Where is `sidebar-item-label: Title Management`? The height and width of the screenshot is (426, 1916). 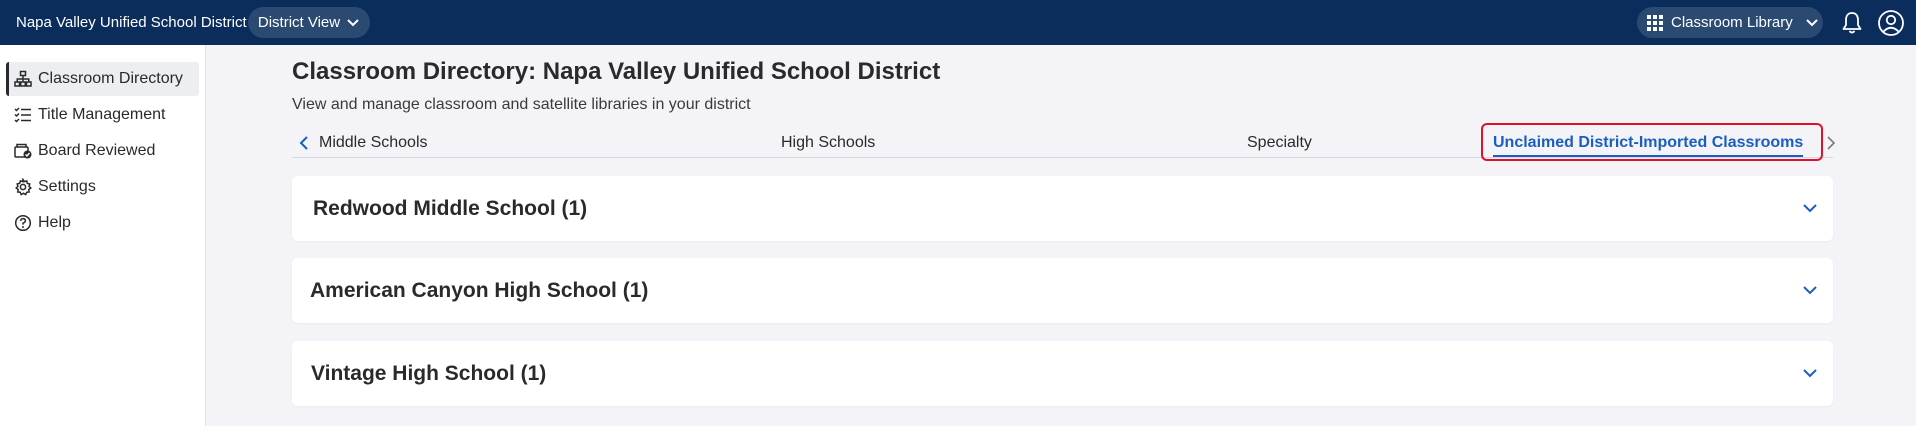
sidebar-item-label: Title Management is located at coordinates (102, 114).